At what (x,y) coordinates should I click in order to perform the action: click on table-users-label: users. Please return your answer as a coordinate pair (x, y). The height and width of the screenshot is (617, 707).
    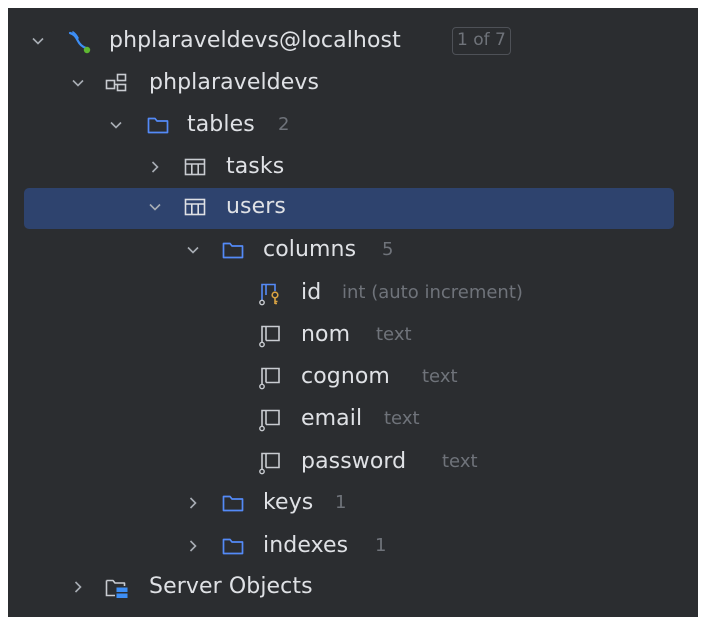
    Looking at the image, I should click on (256, 206).